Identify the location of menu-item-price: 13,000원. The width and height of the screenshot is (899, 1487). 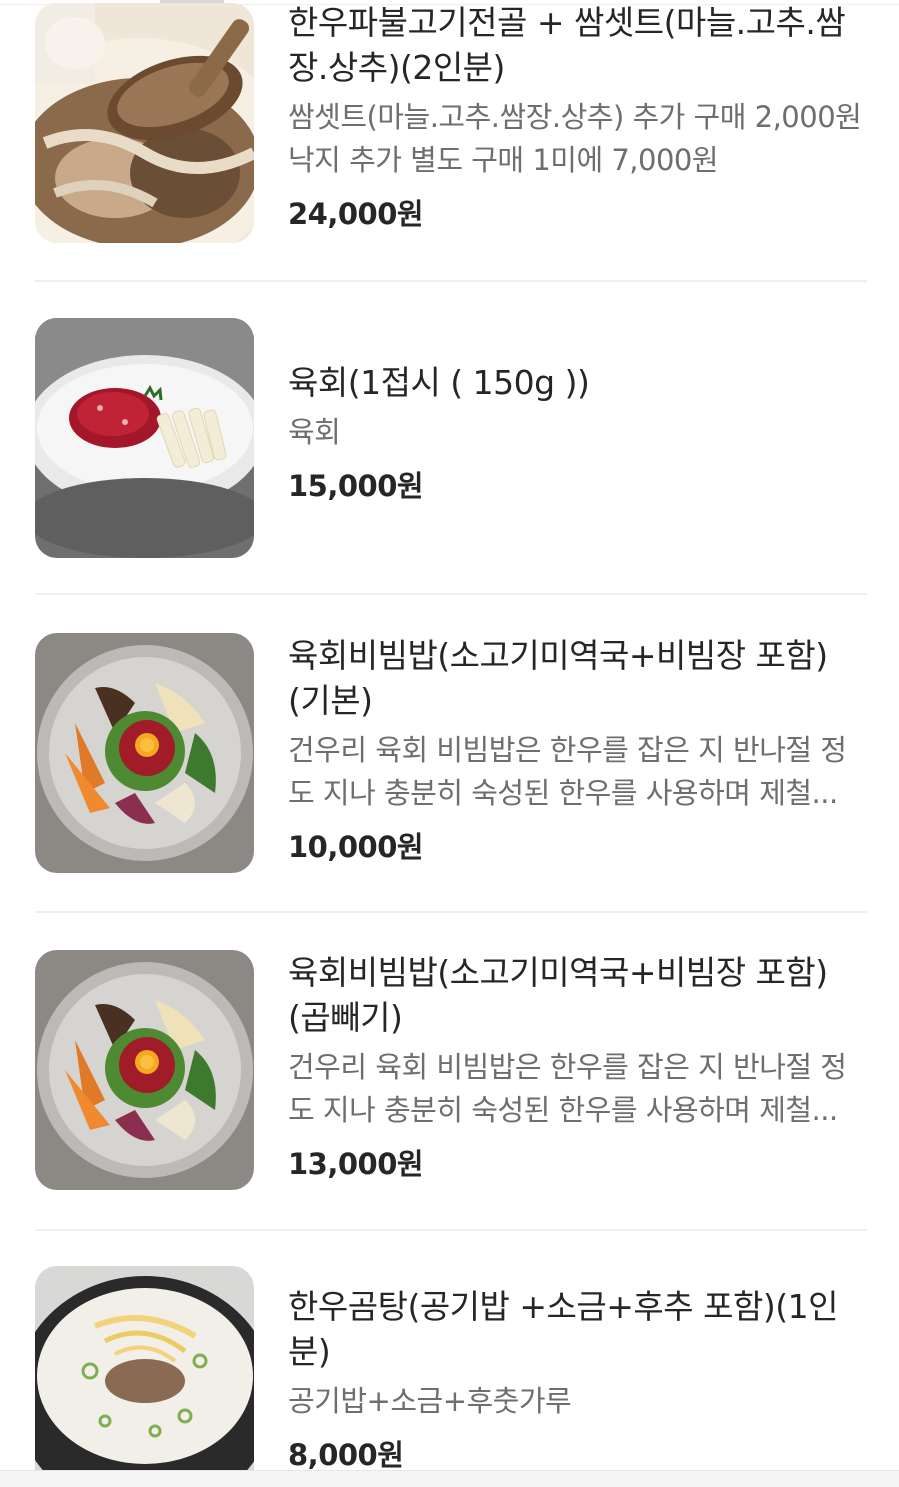
(356, 1164).